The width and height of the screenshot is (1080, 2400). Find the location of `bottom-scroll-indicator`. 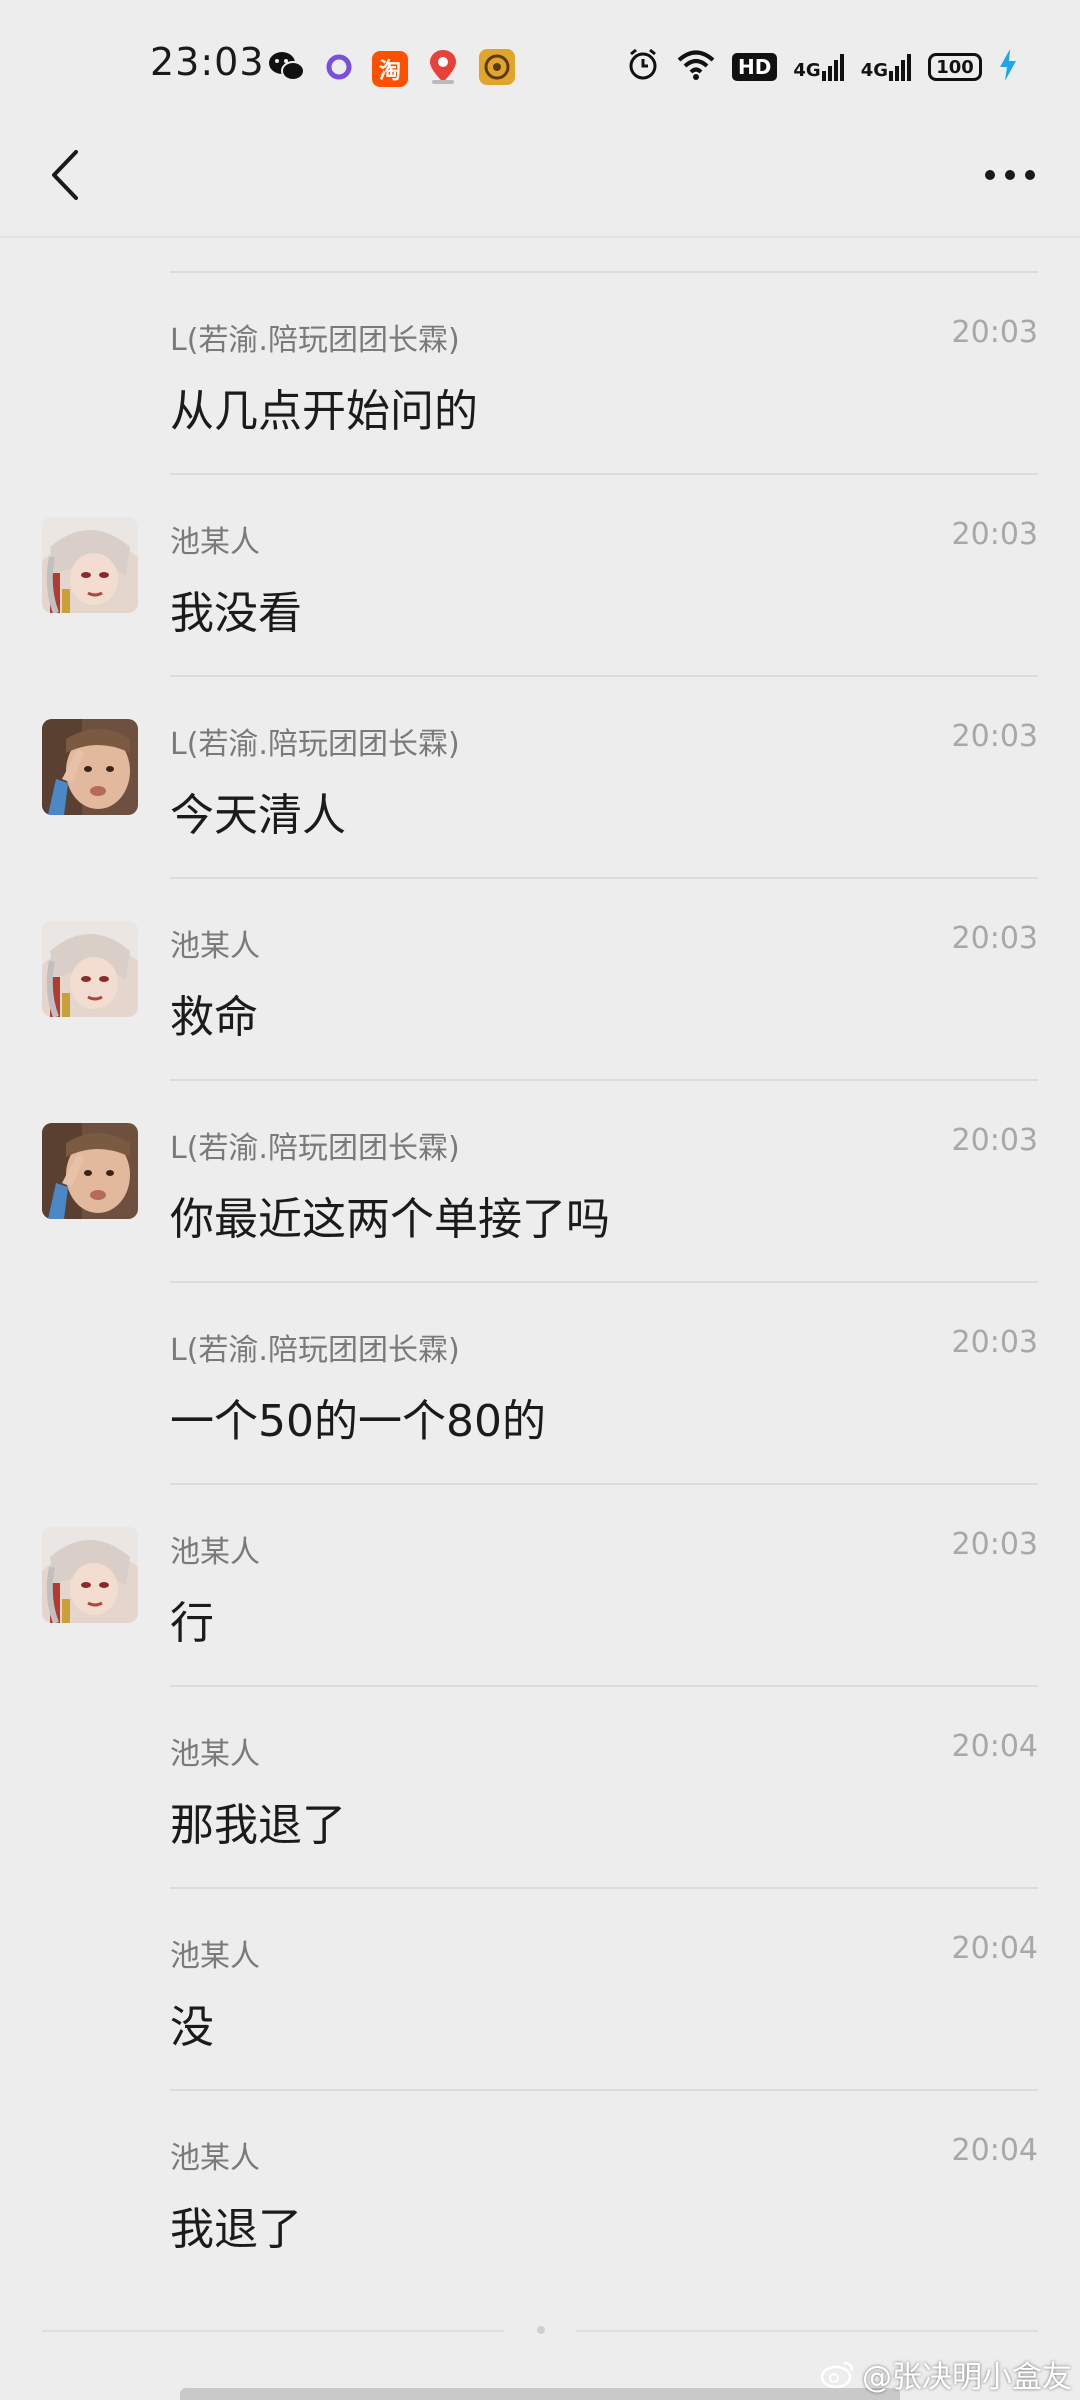

bottom-scroll-indicator is located at coordinates (540, 2394).